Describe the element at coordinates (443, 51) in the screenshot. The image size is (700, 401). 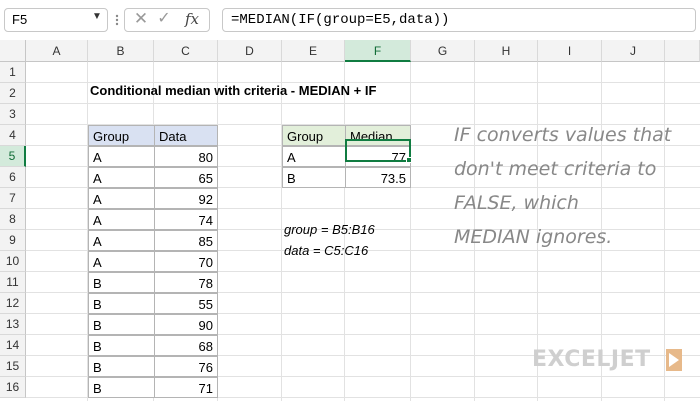
I see `column-header-g: G` at that location.